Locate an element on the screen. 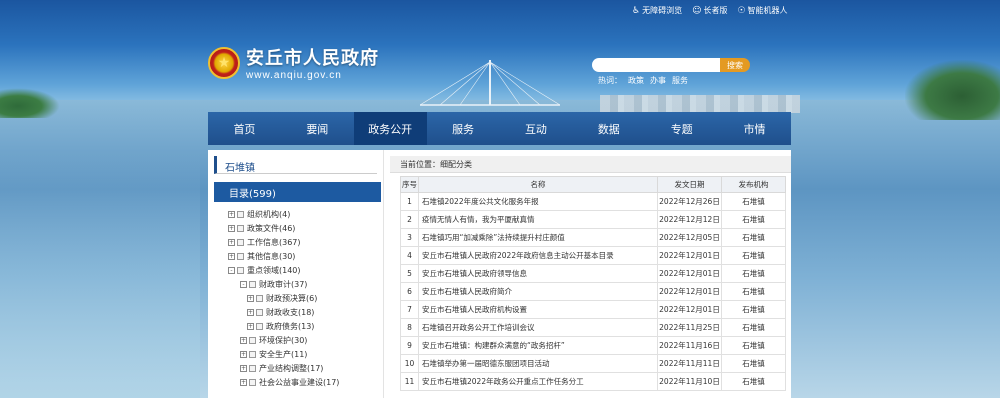 The height and width of the screenshot is (398, 1000). row-title-link: 石堆镇召开政务公开工作培训会议 is located at coordinates (538, 327).